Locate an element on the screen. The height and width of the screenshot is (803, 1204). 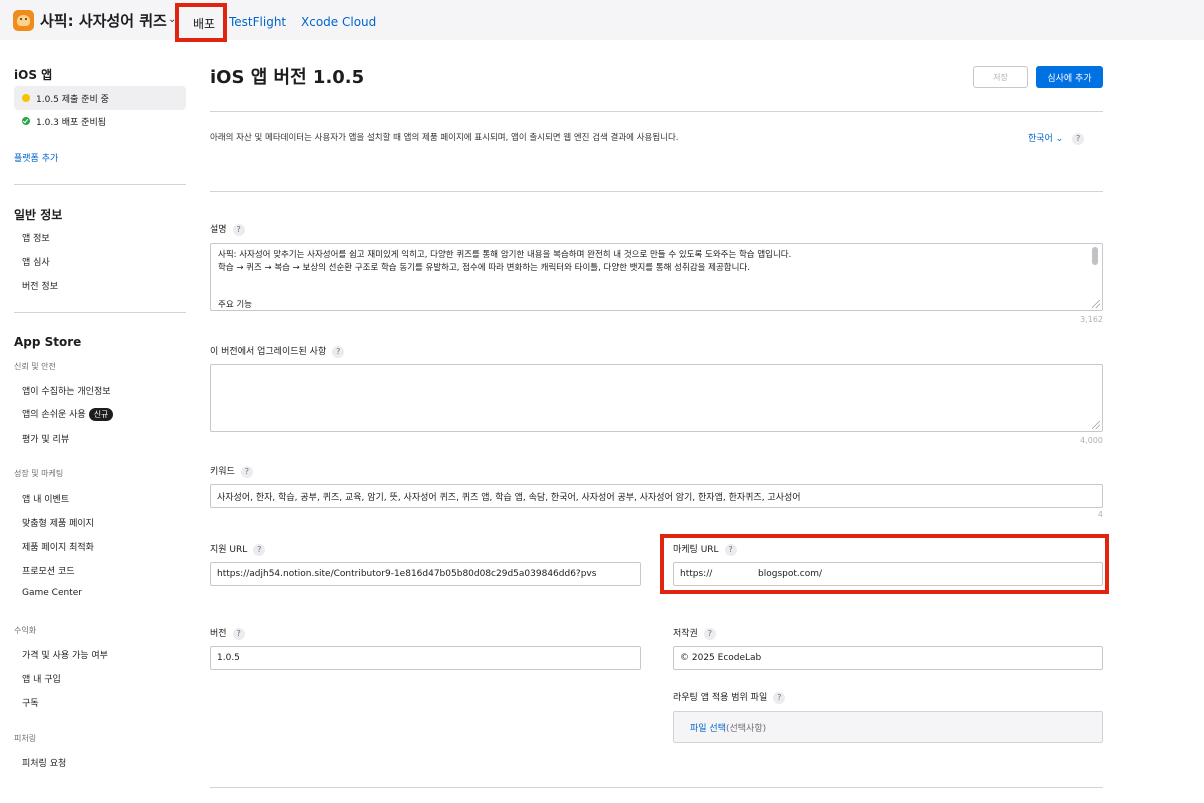
highlight-box-tab is located at coordinates (201, 22).